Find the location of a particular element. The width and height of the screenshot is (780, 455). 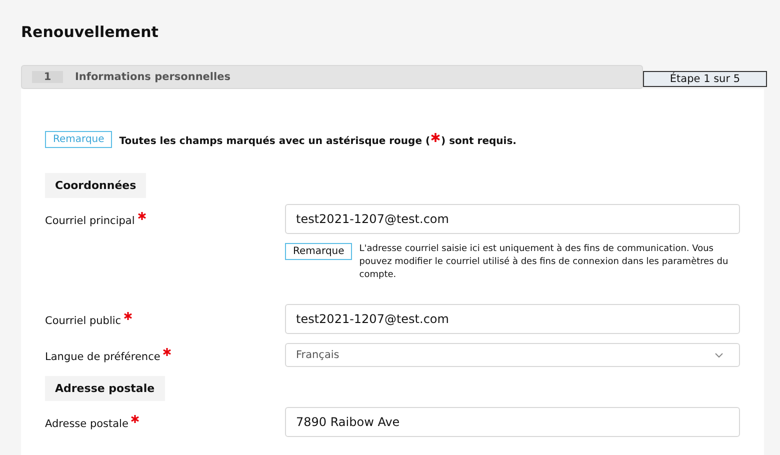

step-tab: 1 Informations personnelles is located at coordinates (332, 77).